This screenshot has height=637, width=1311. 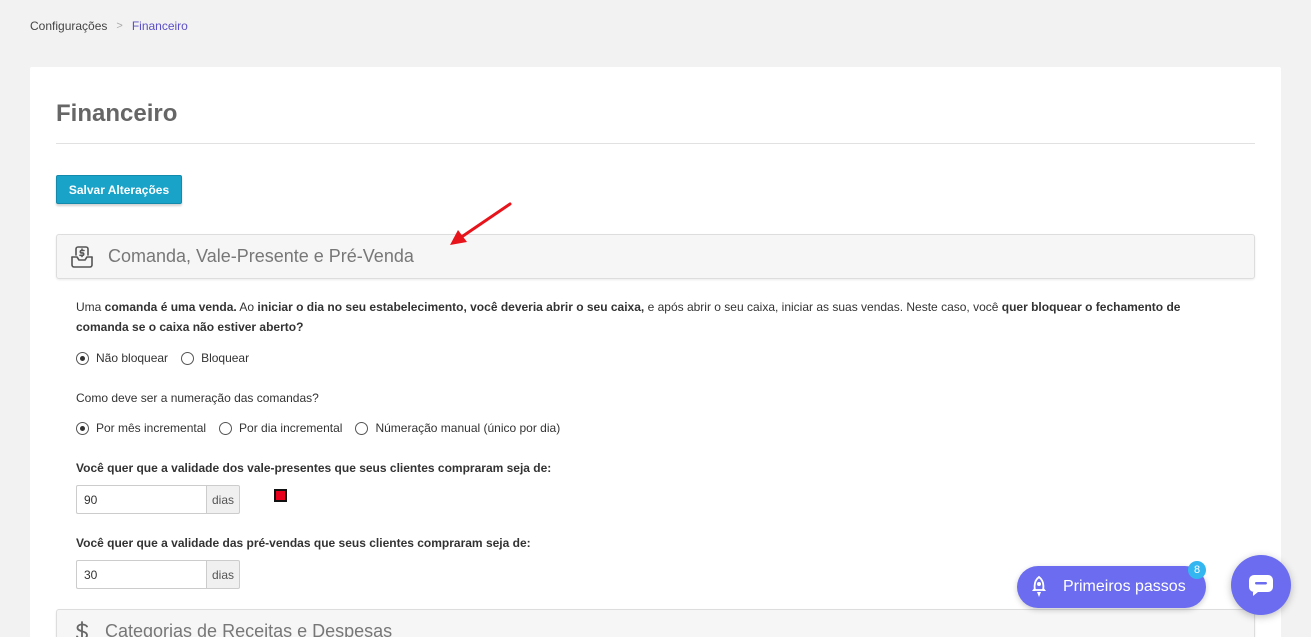 I want to click on page-title: Financeiro, so click(x=117, y=113).